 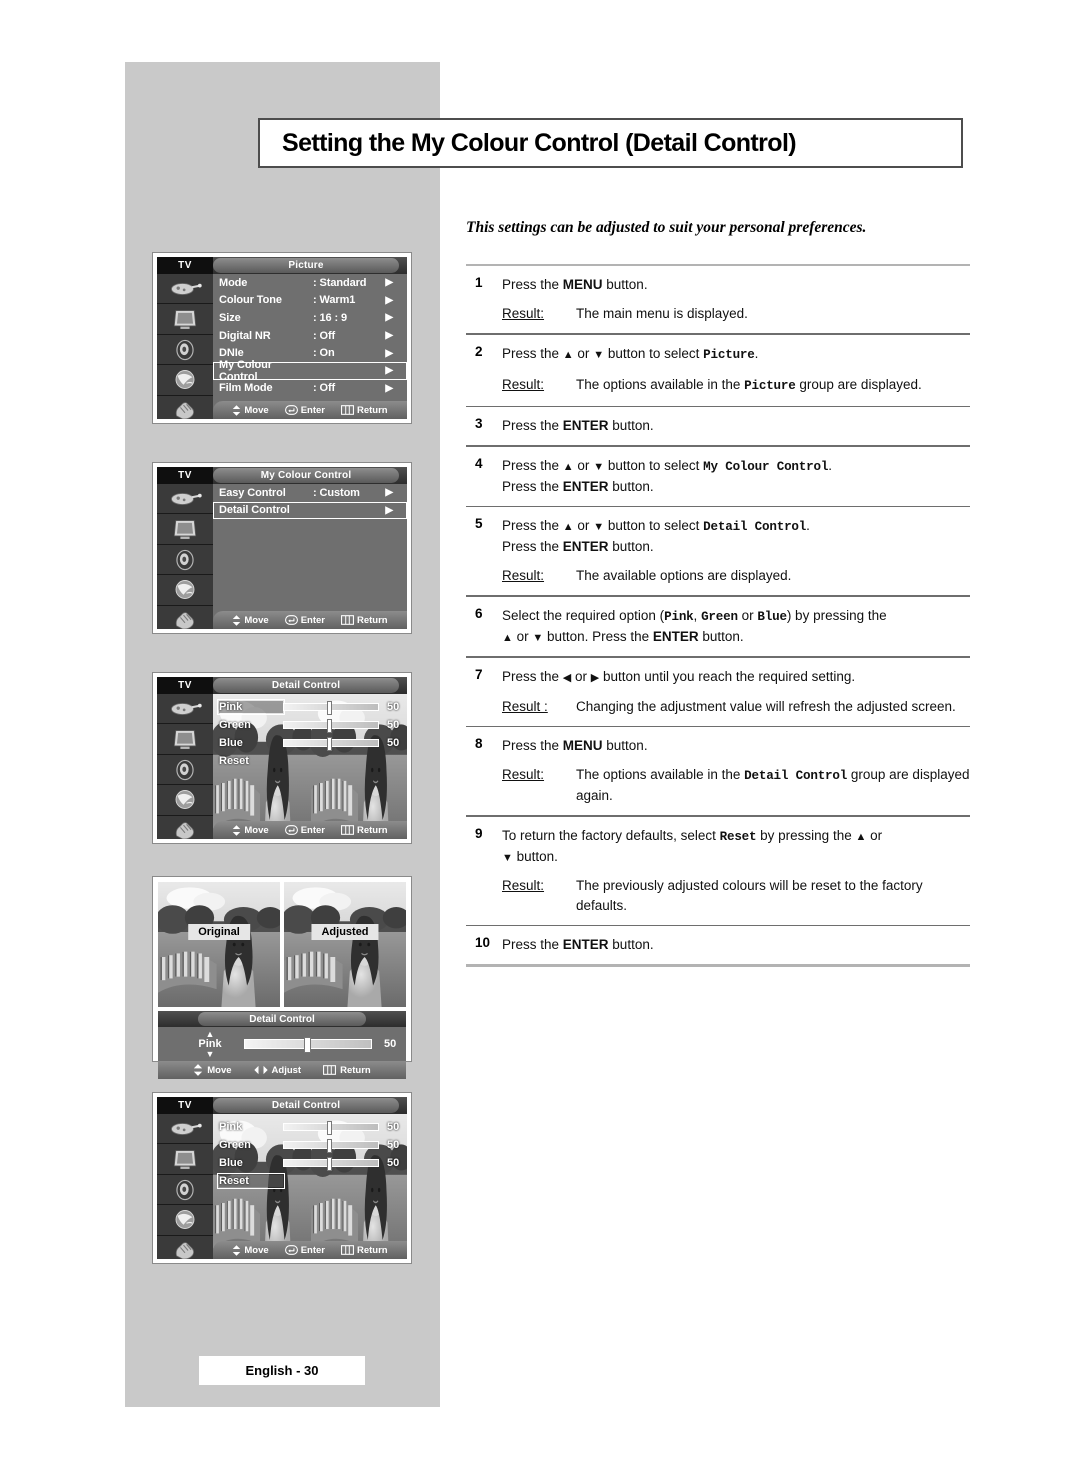 What do you see at coordinates (245, 335) in the screenshot?
I see `menu-item-label: Digital NR` at bounding box center [245, 335].